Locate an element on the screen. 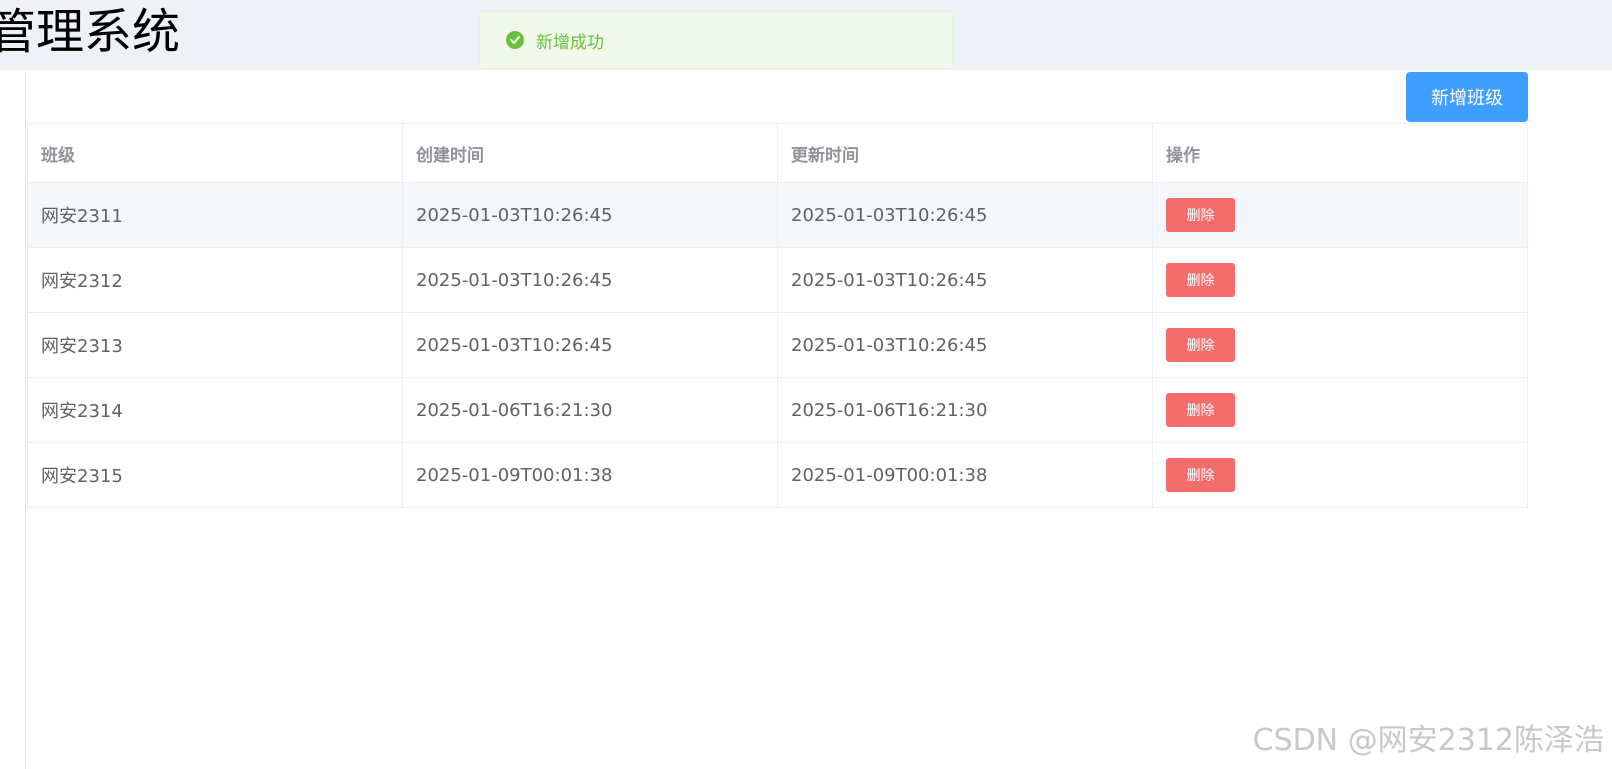 This screenshot has width=1612, height=769. column-header-created: 创建时间 is located at coordinates (590, 153).